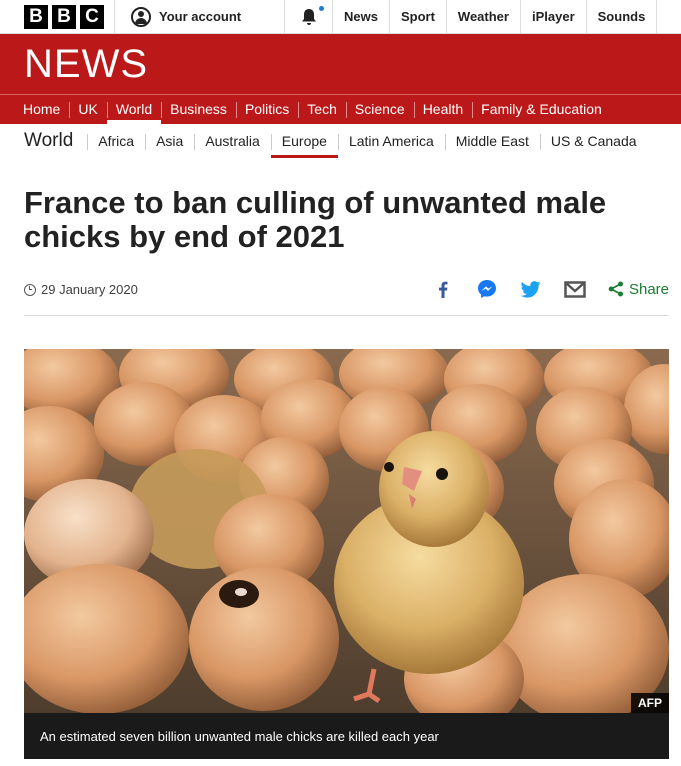 The width and height of the screenshot is (681, 766). What do you see at coordinates (442, 109) in the screenshot?
I see `nav-item-health: Health` at bounding box center [442, 109].